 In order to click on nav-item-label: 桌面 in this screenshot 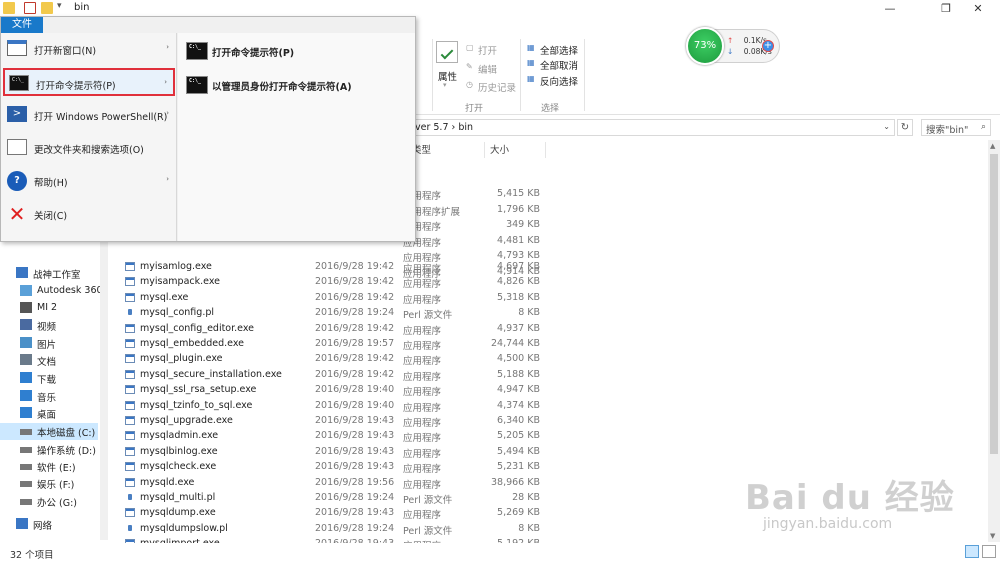, I will do `click(47, 415)`.